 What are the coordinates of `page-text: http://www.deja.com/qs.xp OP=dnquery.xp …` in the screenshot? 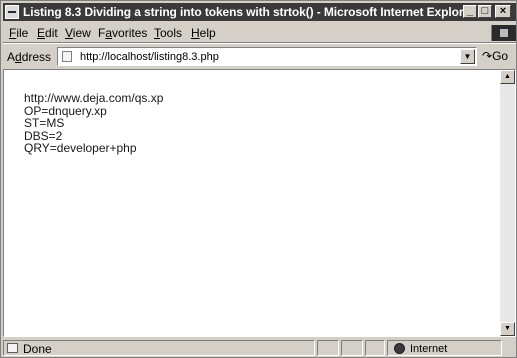 It's located at (93, 123).